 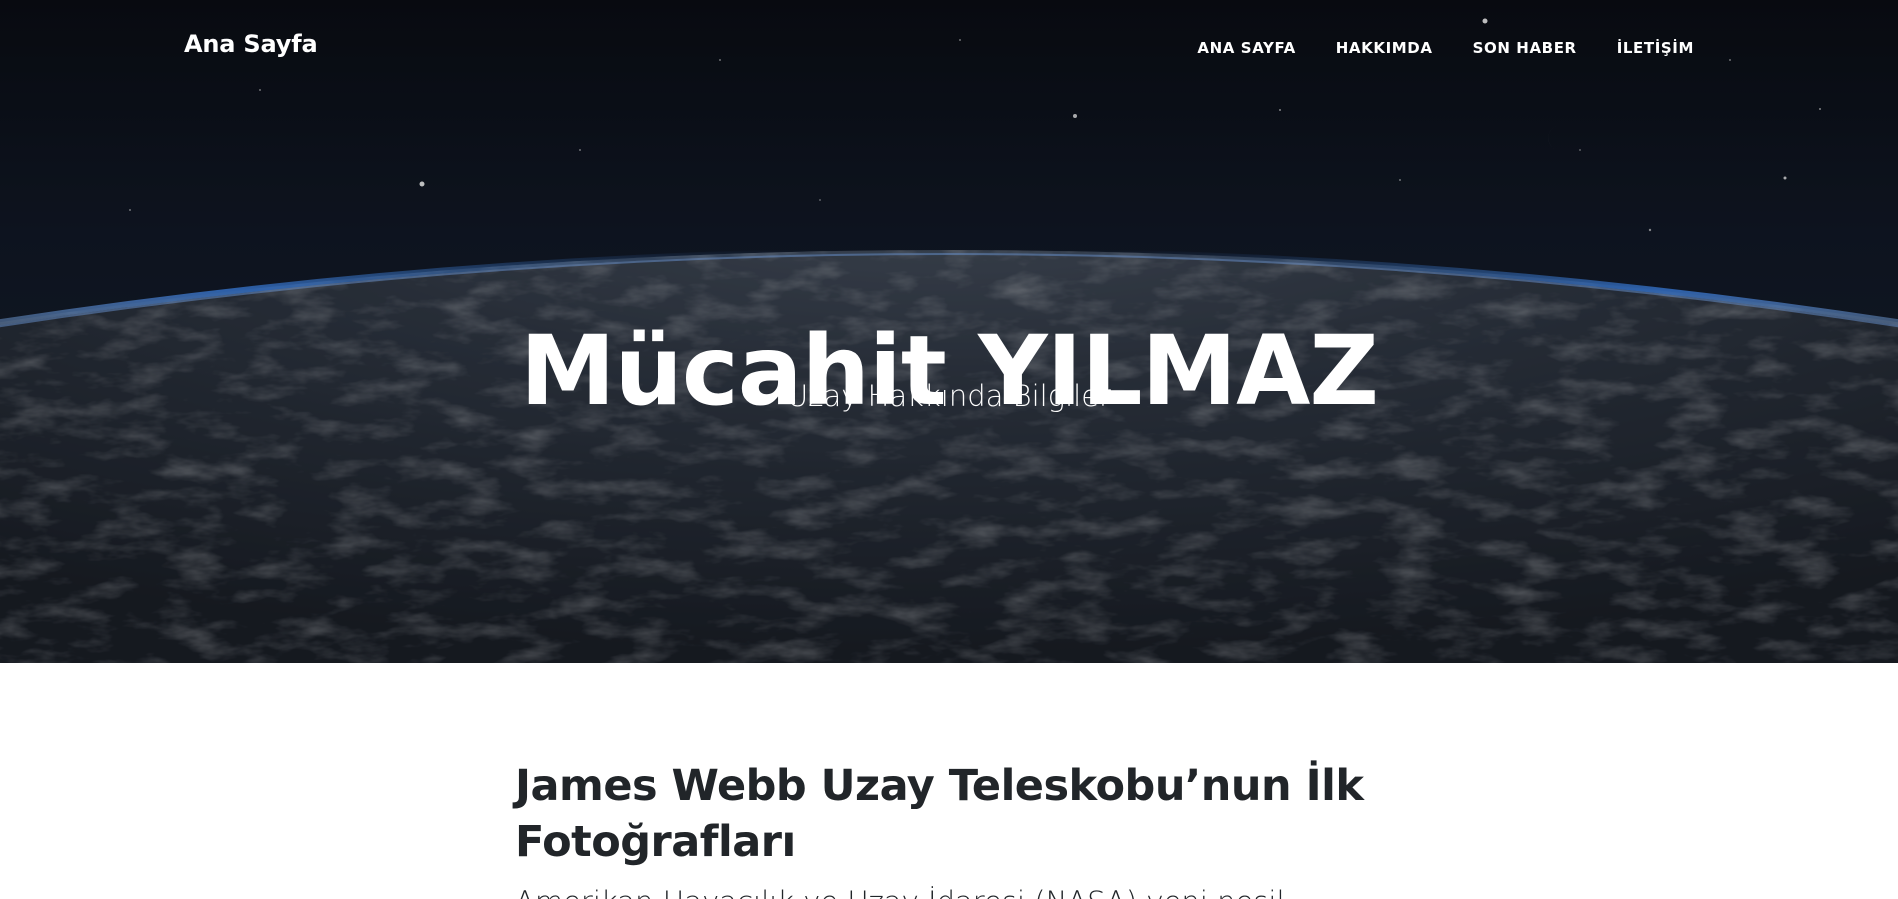 I want to click on nav-link-hakkimda: HAKKIMDA, so click(x=1384, y=48).